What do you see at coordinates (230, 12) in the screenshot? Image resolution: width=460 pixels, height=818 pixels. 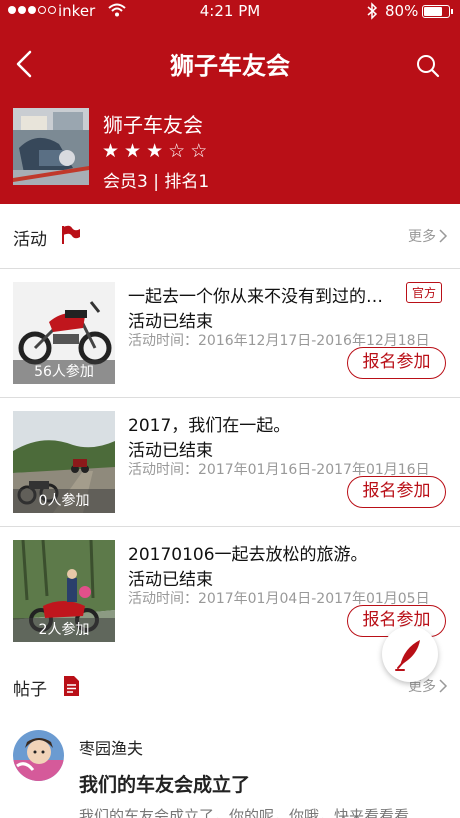 I see `status-bar: inker 4:21 PM 80%` at bounding box center [230, 12].